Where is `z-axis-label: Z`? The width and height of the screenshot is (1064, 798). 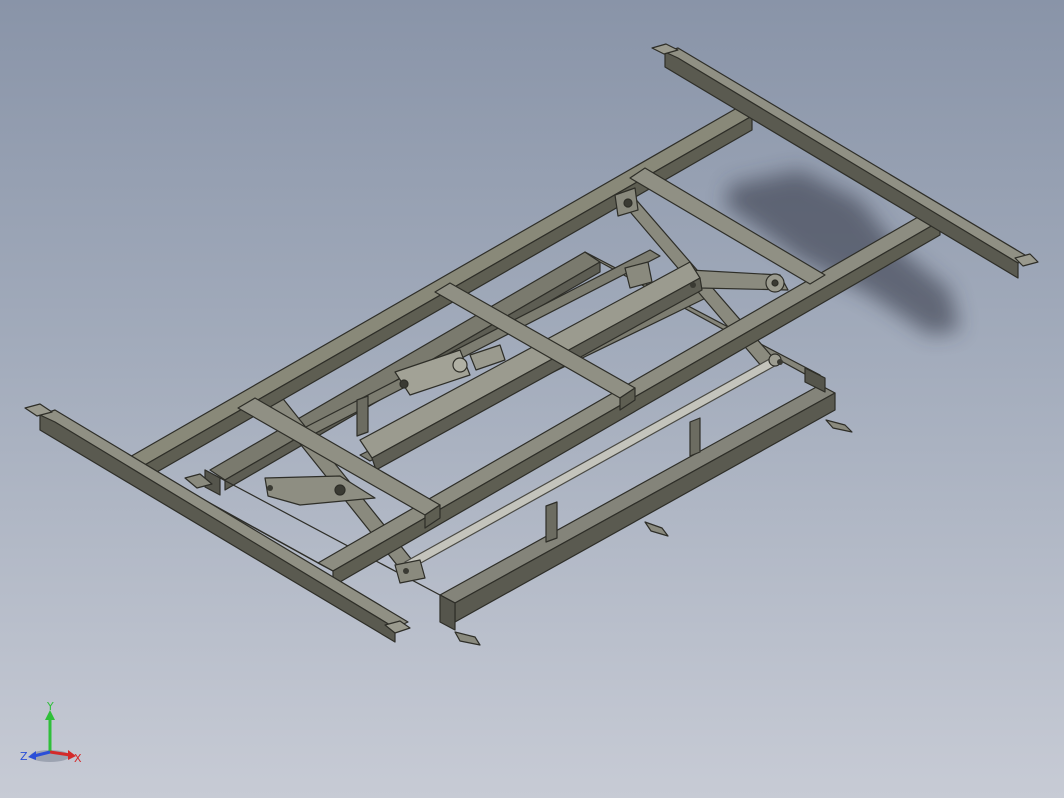 z-axis-label: Z is located at coordinates (24, 756).